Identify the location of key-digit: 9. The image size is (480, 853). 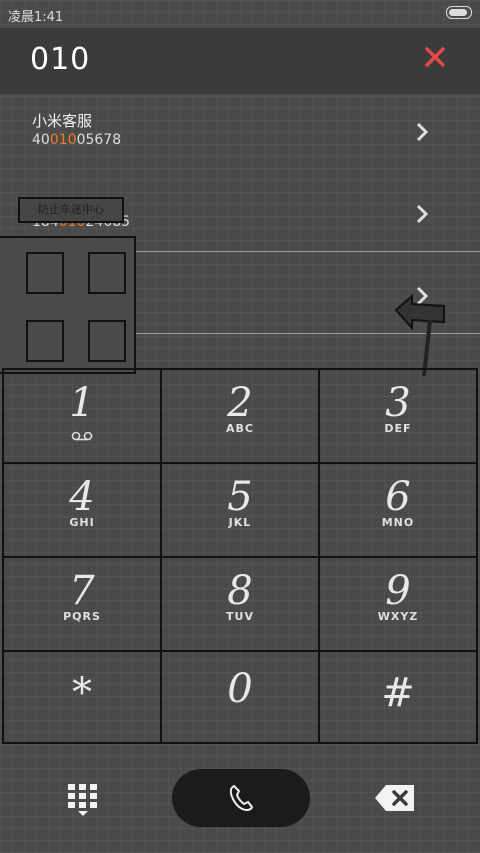
(398, 591).